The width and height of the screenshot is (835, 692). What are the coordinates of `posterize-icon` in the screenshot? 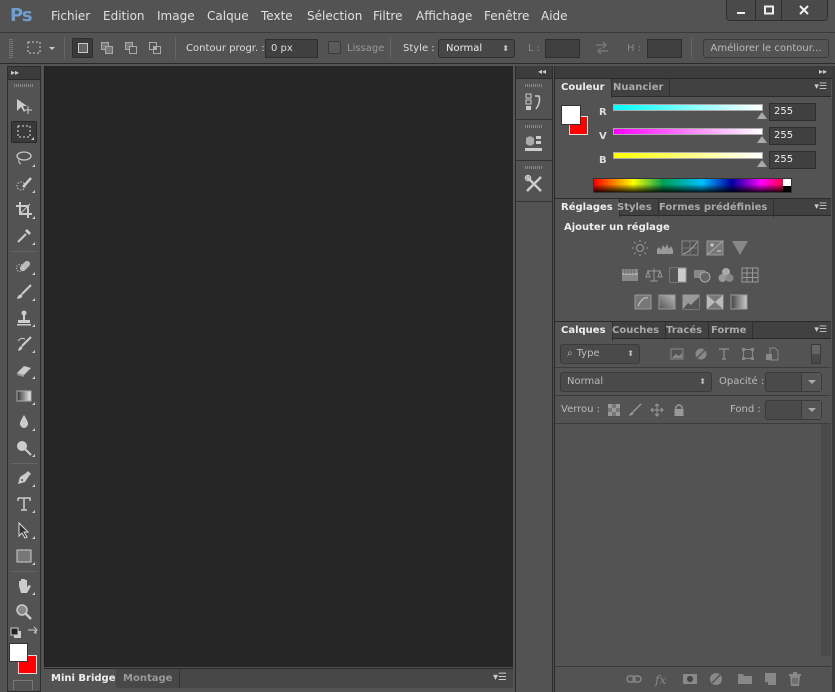 It's located at (667, 302).